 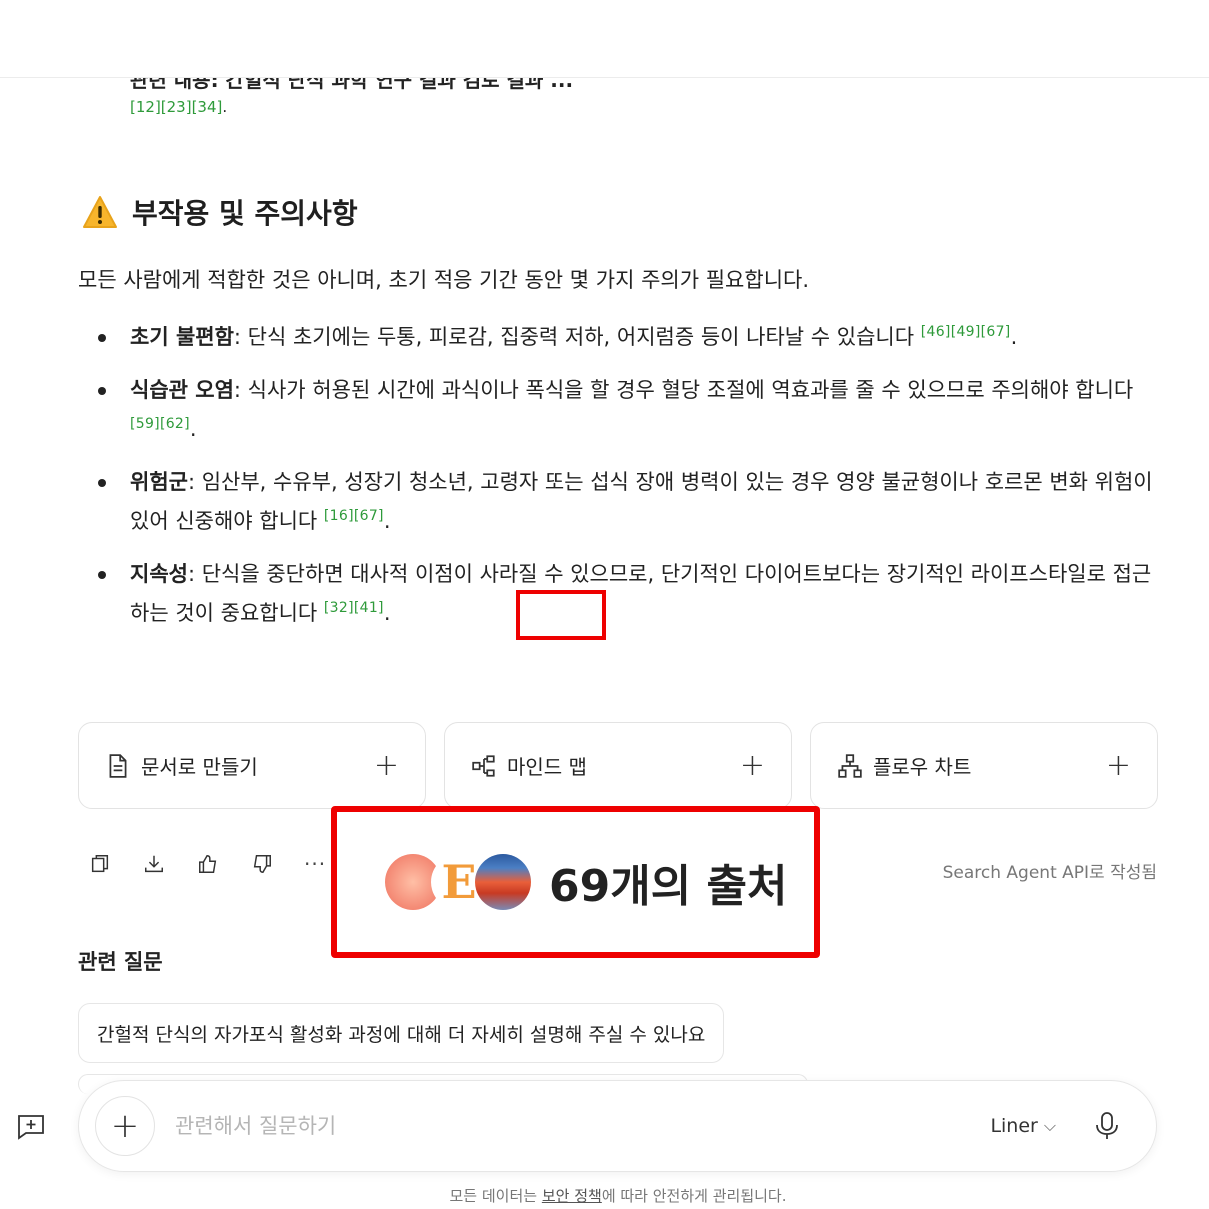 I want to click on footer-text: 에 따라 안전하게 관리됩니다., so click(x=694, y=1196).